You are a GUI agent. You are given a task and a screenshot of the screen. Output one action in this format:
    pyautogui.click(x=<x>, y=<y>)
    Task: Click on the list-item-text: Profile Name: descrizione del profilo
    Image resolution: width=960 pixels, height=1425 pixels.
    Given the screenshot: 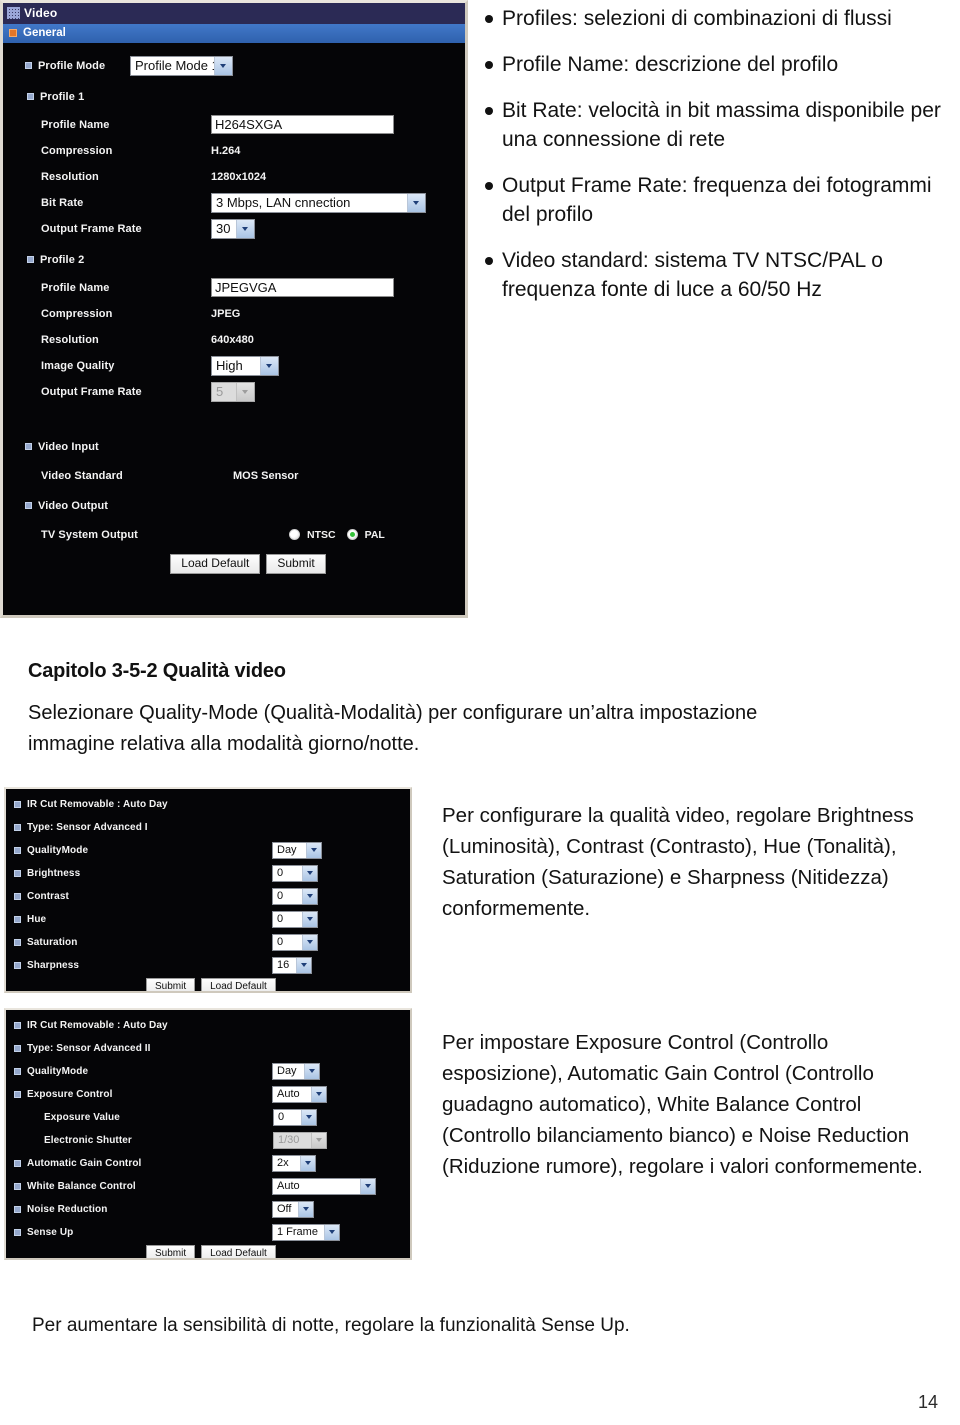 What is the action you would take?
    pyautogui.click(x=670, y=64)
    